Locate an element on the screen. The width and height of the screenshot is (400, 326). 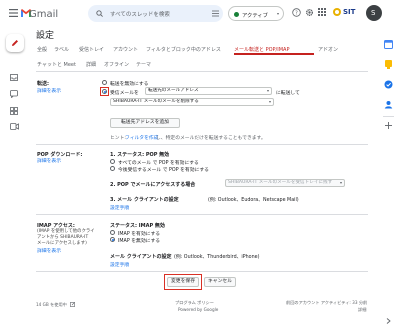
status-label: アクティブ is located at coordinates (255, 16).